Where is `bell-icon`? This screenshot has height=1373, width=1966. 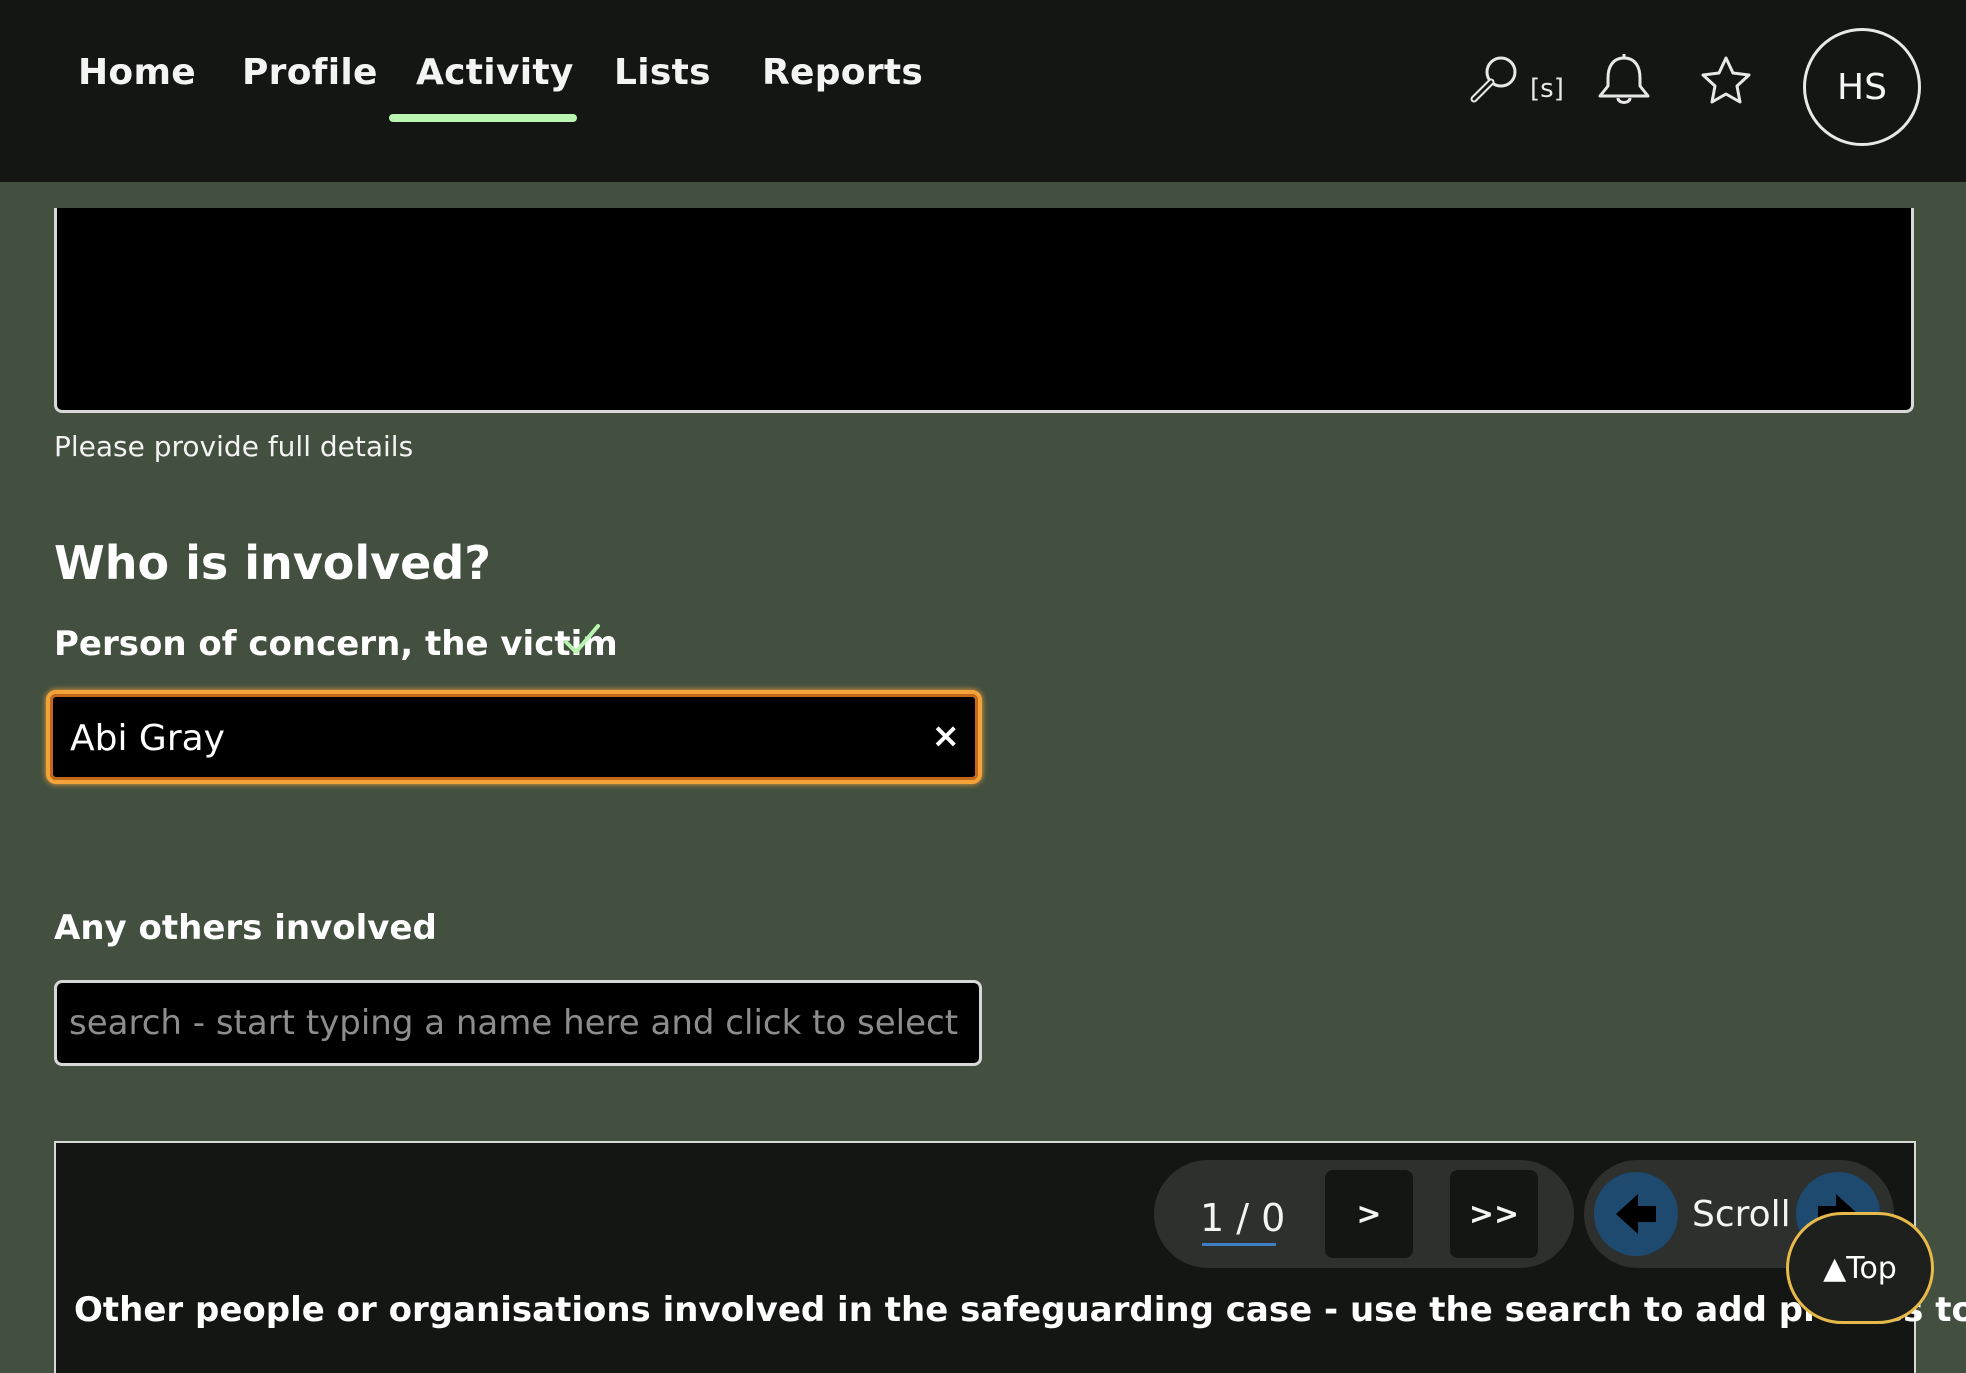
bell-icon is located at coordinates (1624, 82).